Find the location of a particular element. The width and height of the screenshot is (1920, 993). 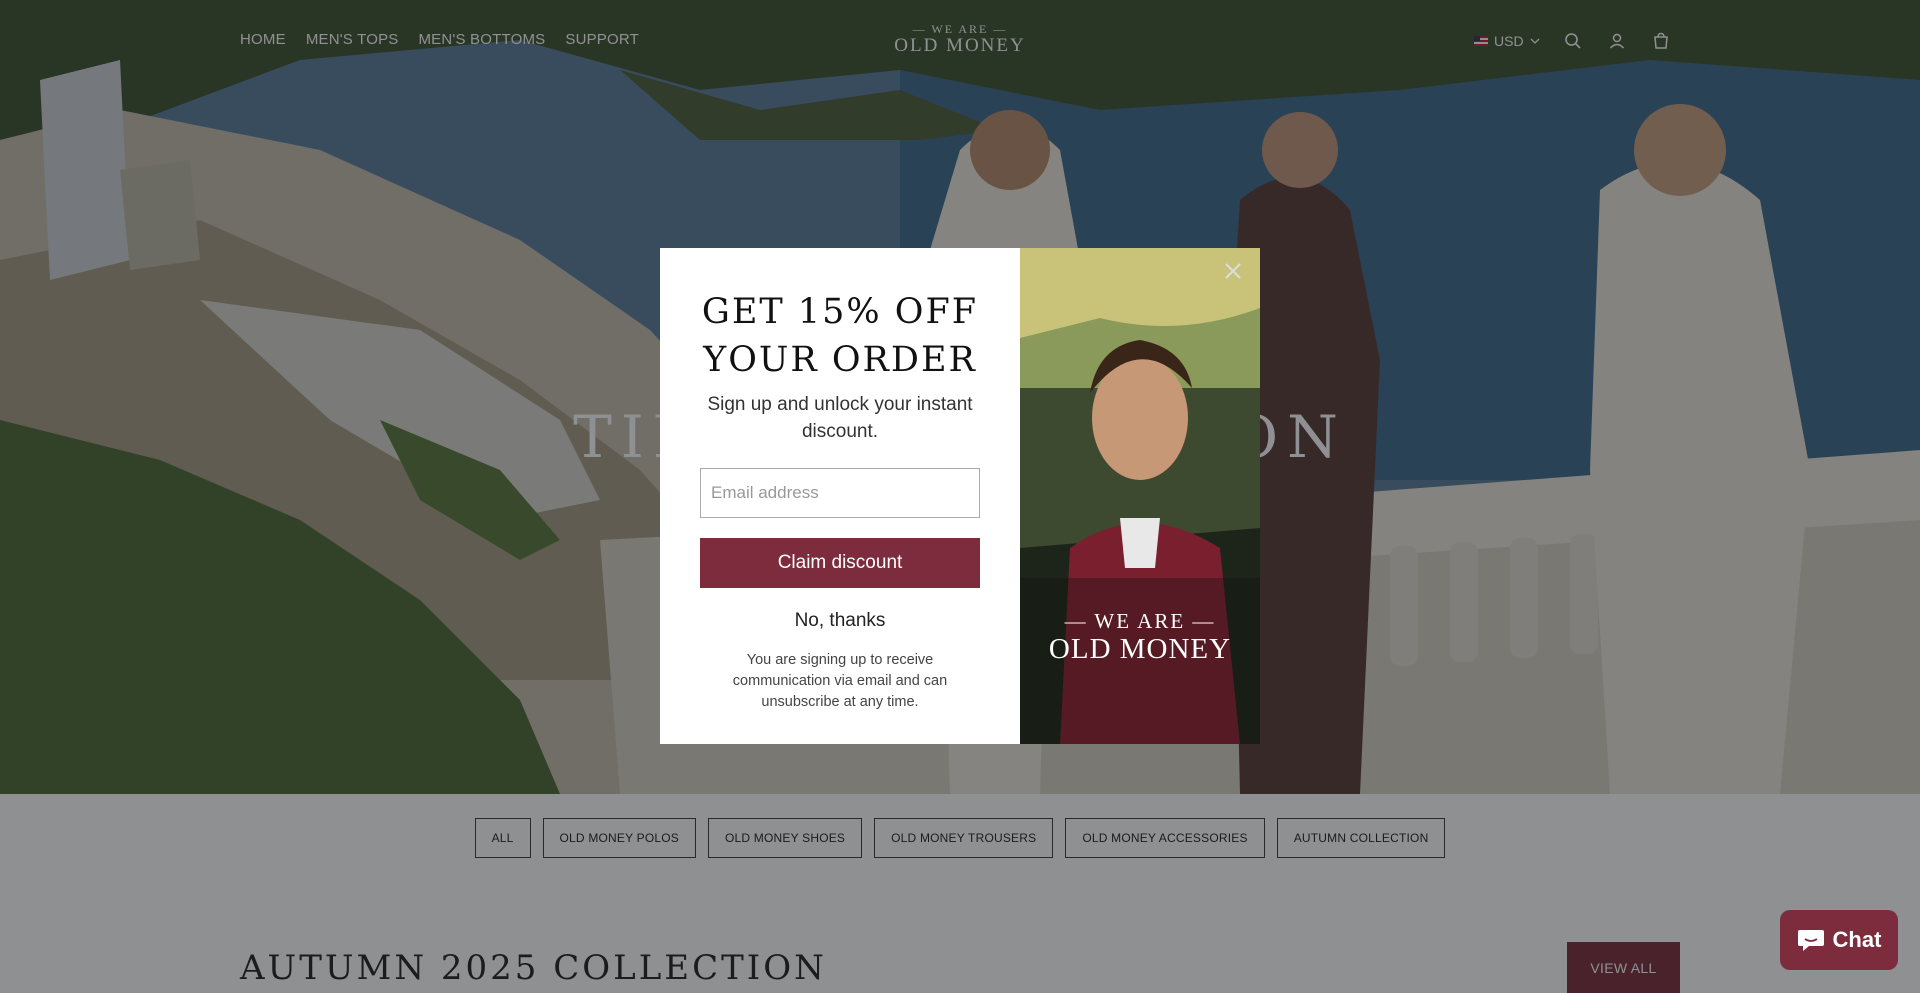

claim-discount-button: Claim discount is located at coordinates (840, 563).